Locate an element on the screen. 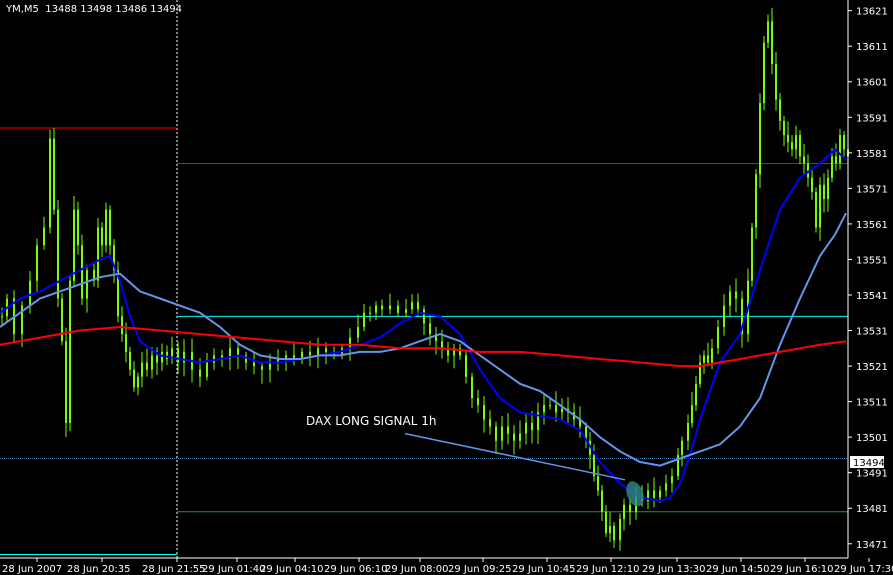 Image resolution: width=893 pixels, height=575 pixels. x-tick-label: 28 Jun 2007 is located at coordinates (32, 569).